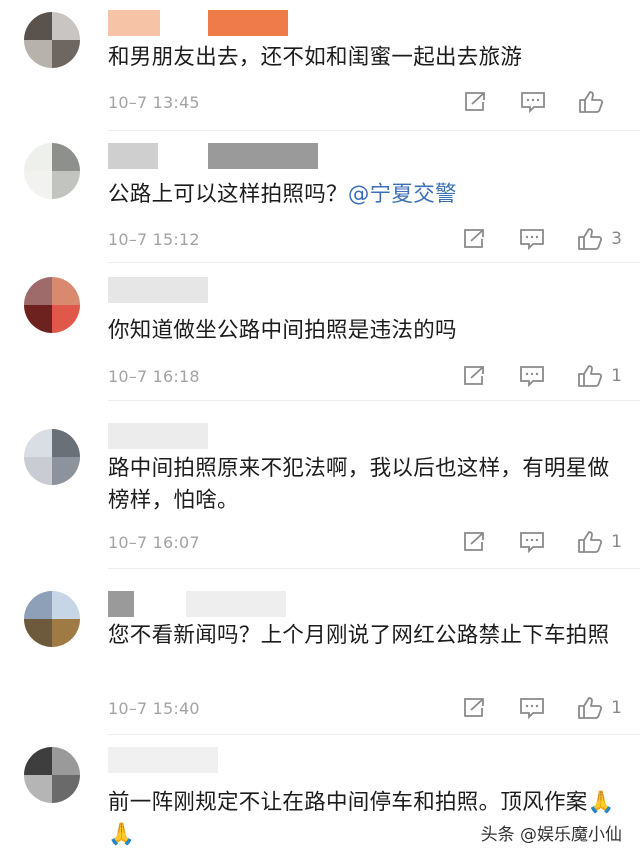 This screenshot has width=640, height=853. What do you see at coordinates (154, 542) in the screenshot?
I see `comment-time: 10–7 16:07` at bounding box center [154, 542].